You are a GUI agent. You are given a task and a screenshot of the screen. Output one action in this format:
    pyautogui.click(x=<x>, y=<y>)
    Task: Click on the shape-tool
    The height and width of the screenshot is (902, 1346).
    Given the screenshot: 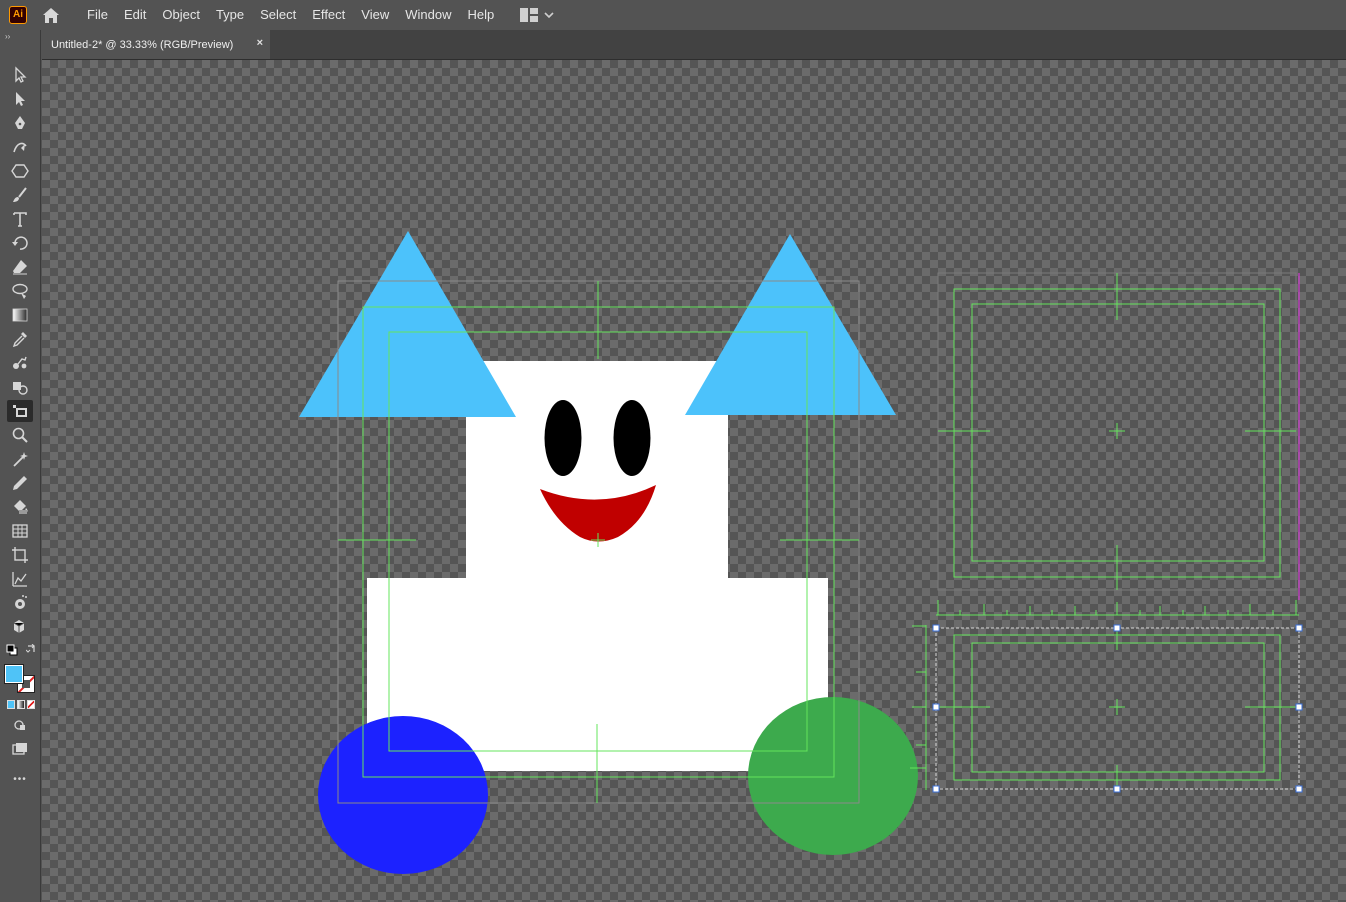 What is the action you would take?
    pyautogui.click(x=20, y=171)
    